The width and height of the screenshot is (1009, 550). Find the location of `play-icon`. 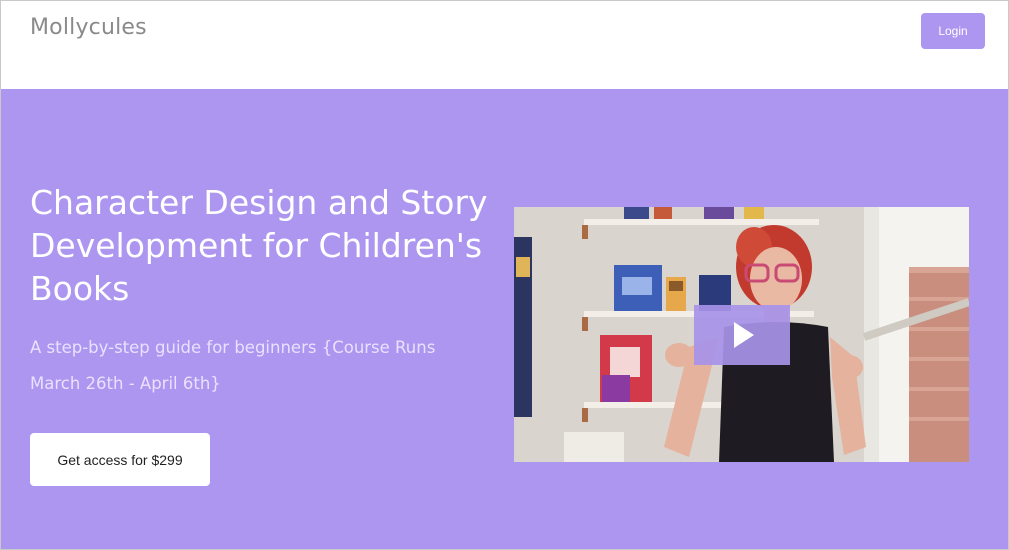

play-icon is located at coordinates (744, 335).